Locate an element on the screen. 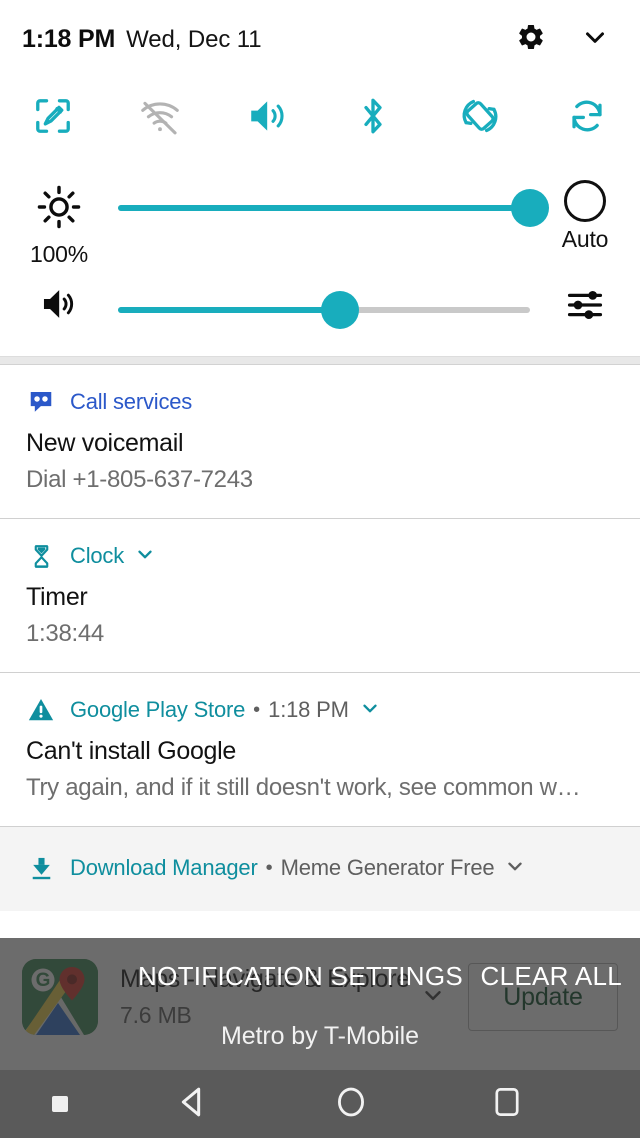  status-bar-actions is located at coordinates (563, 39).